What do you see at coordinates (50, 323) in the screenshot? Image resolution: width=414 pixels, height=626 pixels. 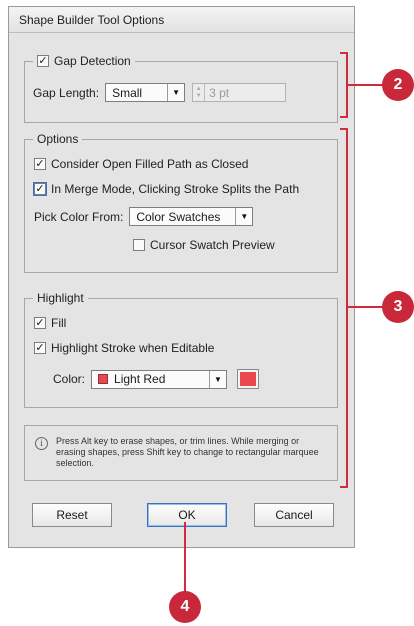 I see `fill-row: ✓ Fill` at bounding box center [50, 323].